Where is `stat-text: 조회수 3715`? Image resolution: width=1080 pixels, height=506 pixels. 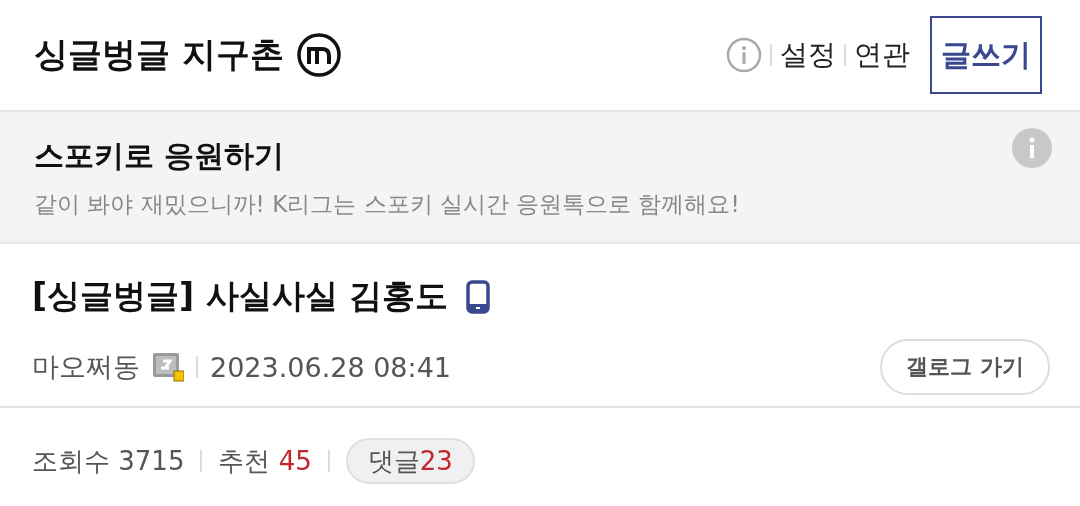 stat-text: 조회수 3715 is located at coordinates (108, 461).